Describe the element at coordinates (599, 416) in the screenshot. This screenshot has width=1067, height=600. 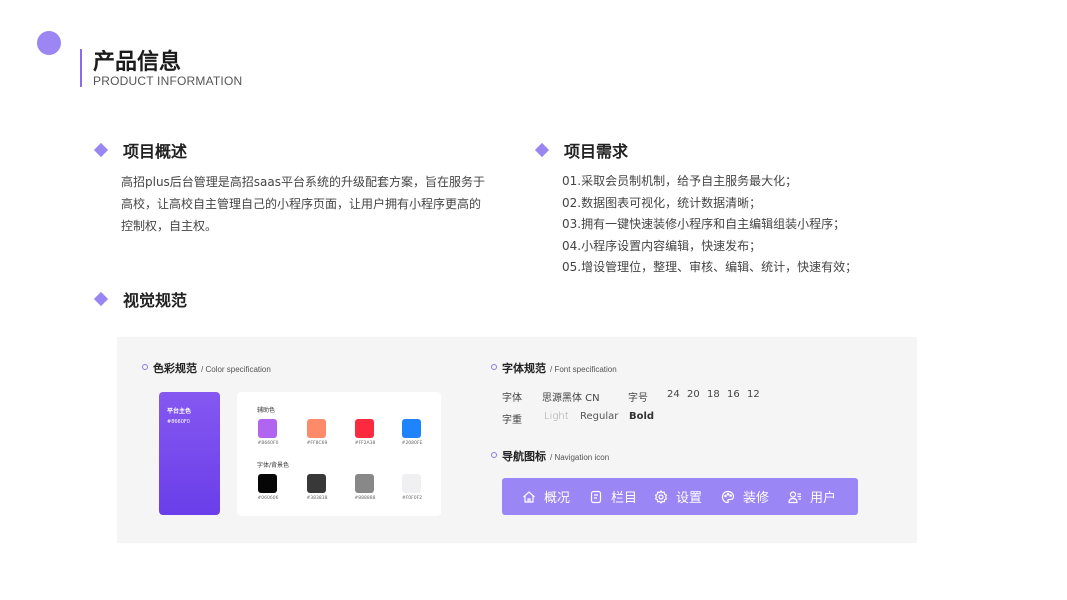
I see `weight-regular: Regular` at that location.